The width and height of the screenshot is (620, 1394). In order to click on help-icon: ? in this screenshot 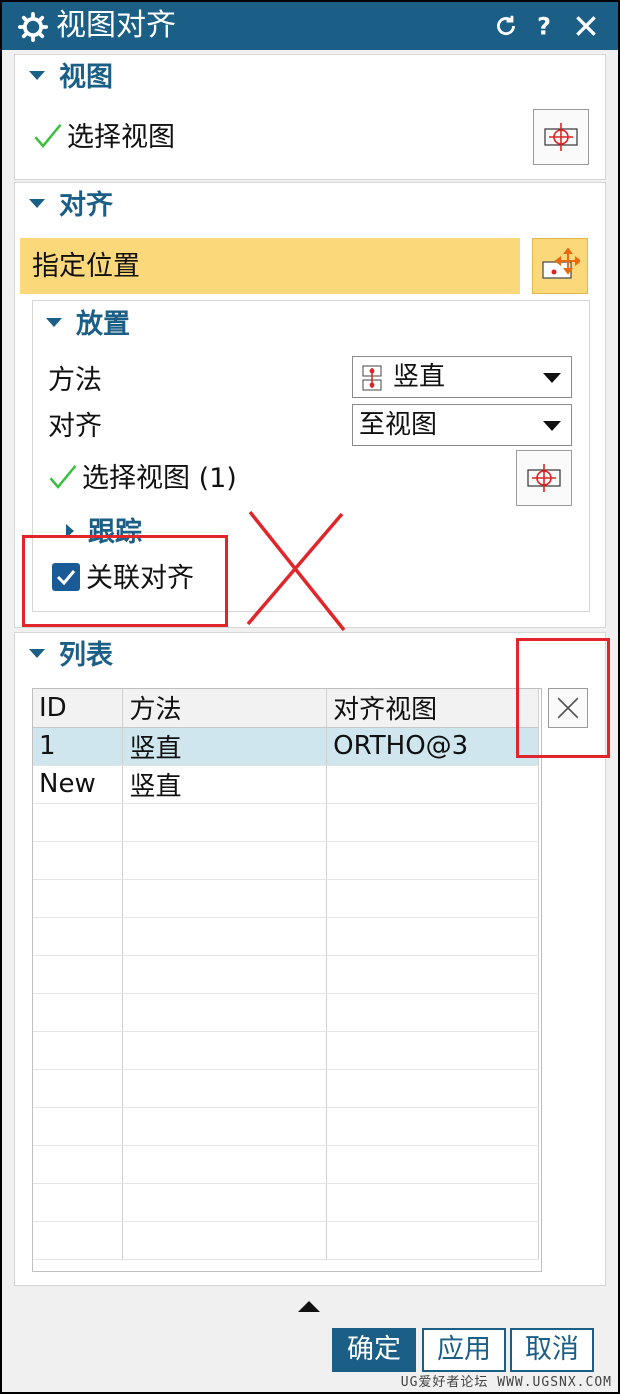, I will do `click(544, 26)`.